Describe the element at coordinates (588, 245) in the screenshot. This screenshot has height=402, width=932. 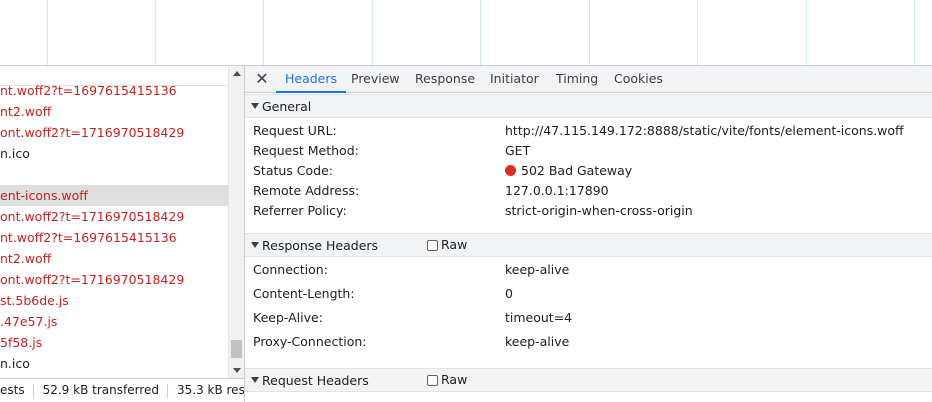
I see `response-headers-section-header: Response Headers Raw` at that location.